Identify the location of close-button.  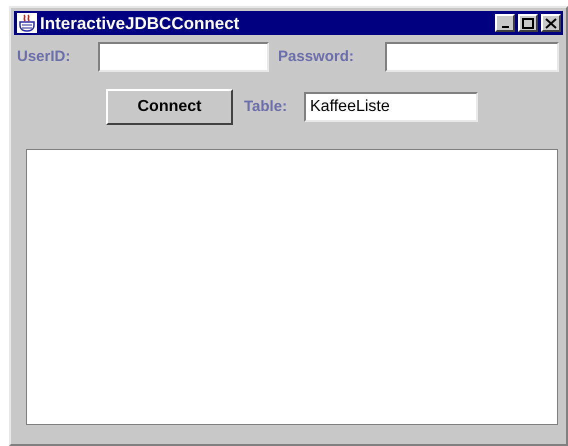
(551, 23).